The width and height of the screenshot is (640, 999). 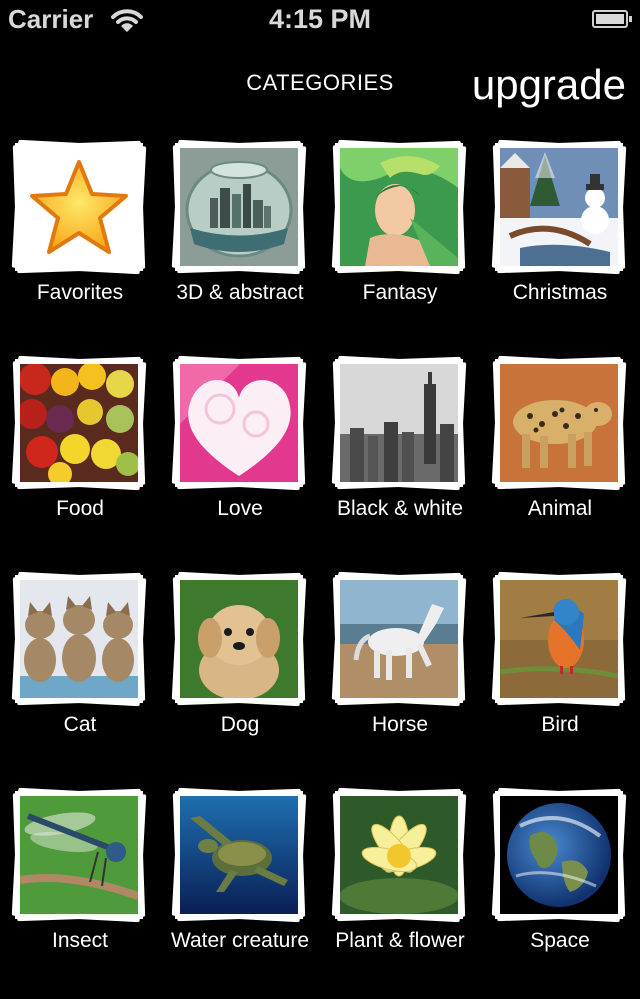 I want to click on kittens-image, so click(x=79, y=639).